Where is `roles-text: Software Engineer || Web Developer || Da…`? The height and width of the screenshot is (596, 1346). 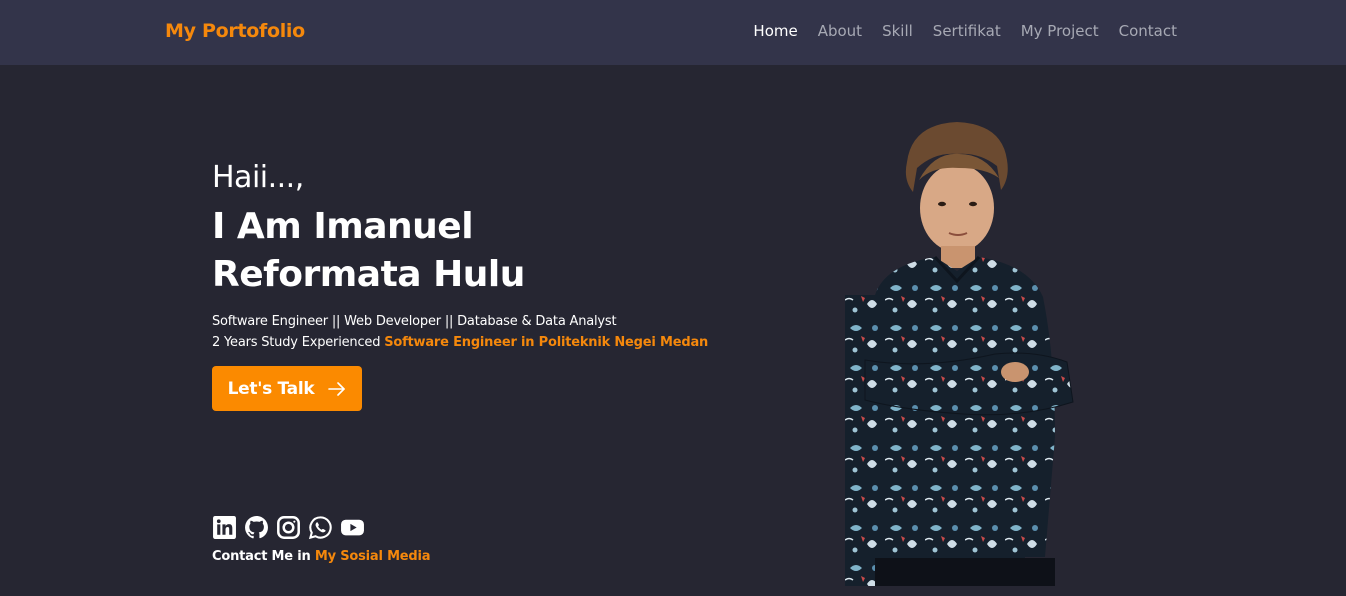 roles-text: Software Engineer || Web Developer || Da… is located at coordinates (414, 321).